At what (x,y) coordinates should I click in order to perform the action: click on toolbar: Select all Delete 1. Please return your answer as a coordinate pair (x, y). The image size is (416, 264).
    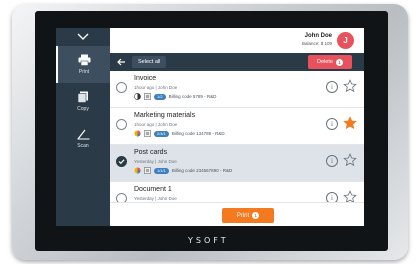
    Looking at the image, I should click on (237, 62).